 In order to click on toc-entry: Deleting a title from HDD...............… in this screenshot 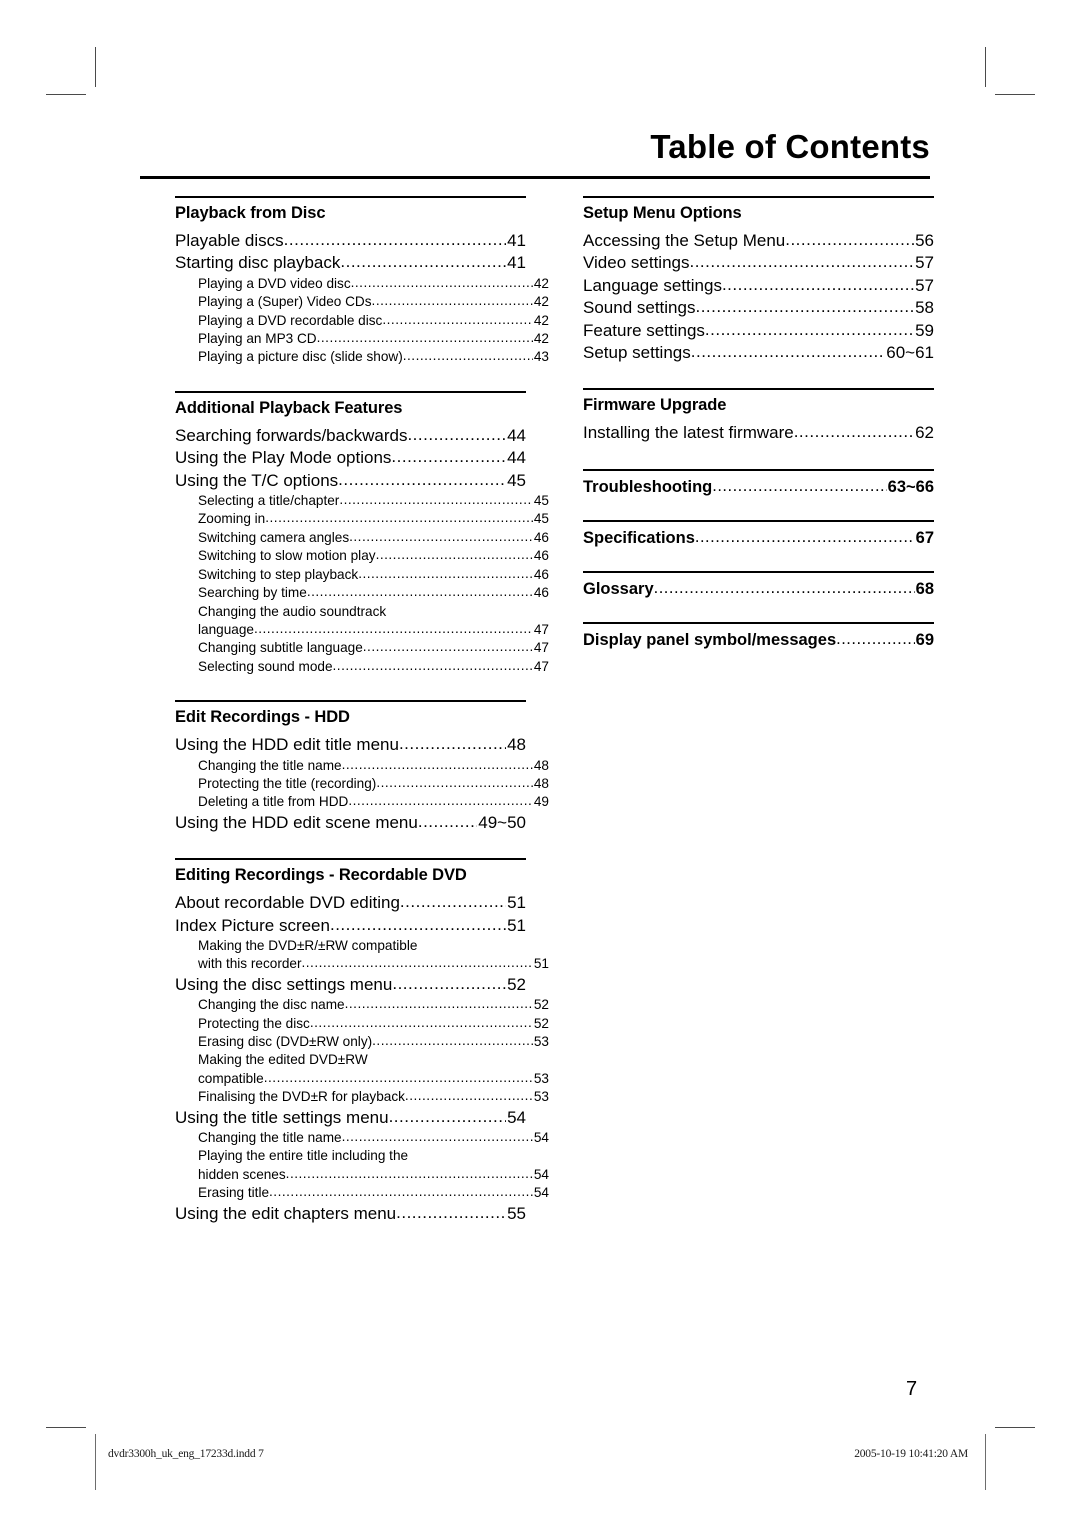, I will do `click(362, 802)`.